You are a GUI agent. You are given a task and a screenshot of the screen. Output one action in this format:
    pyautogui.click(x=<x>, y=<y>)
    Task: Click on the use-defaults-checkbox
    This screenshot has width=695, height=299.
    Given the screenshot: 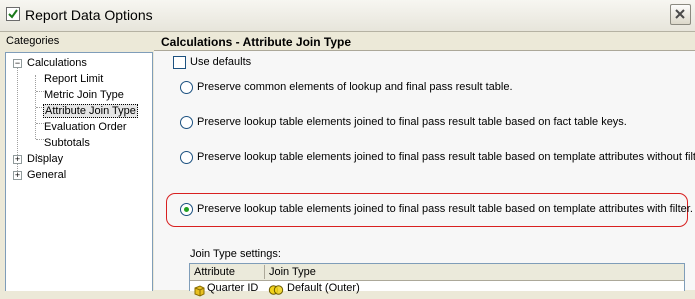 What is the action you would take?
    pyautogui.click(x=179, y=62)
    